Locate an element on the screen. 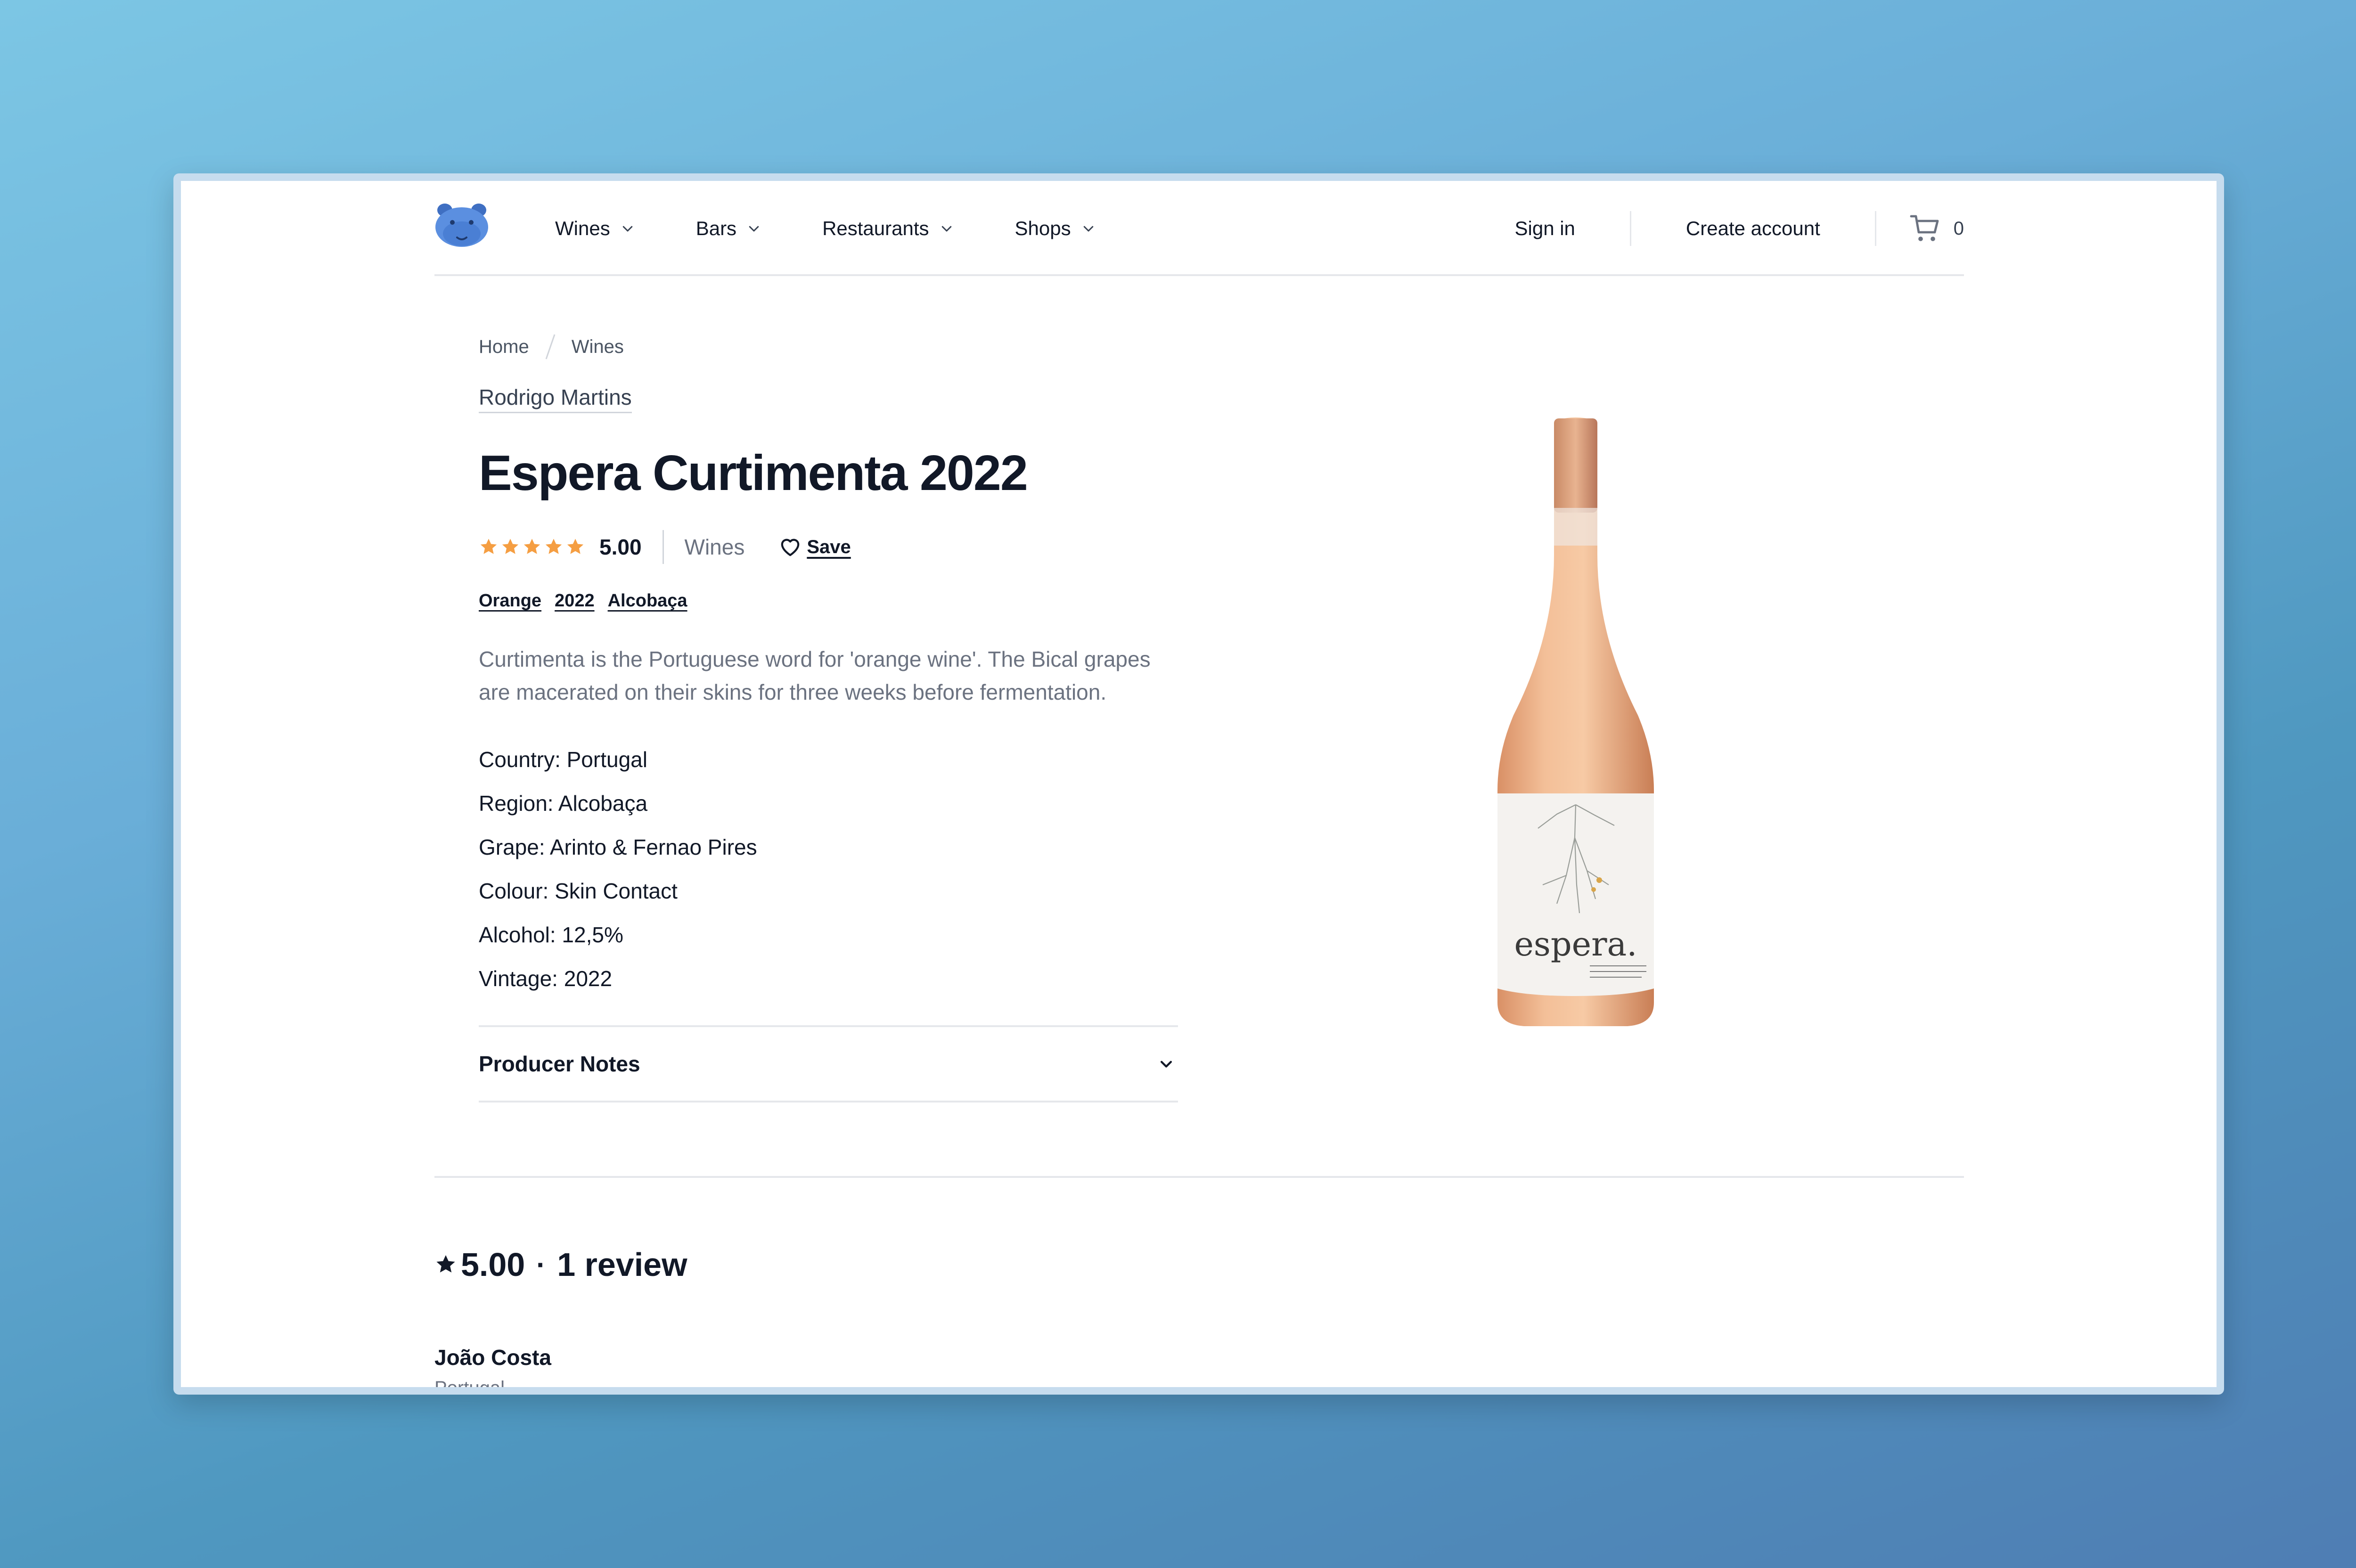 The width and height of the screenshot is (2356, 1568). bottle-label-text: espera. is located at coordinates (1575, 944).